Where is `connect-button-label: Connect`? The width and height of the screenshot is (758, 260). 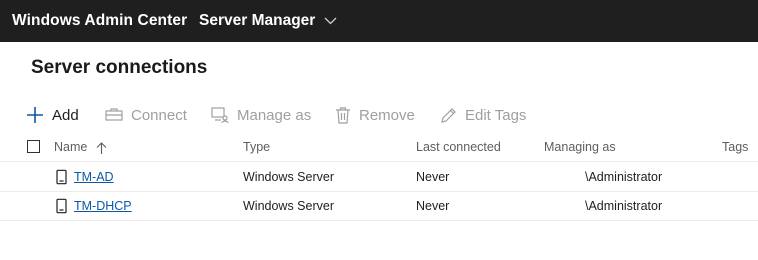 connect-button-label: Connect is located at coordinates (159, 115).